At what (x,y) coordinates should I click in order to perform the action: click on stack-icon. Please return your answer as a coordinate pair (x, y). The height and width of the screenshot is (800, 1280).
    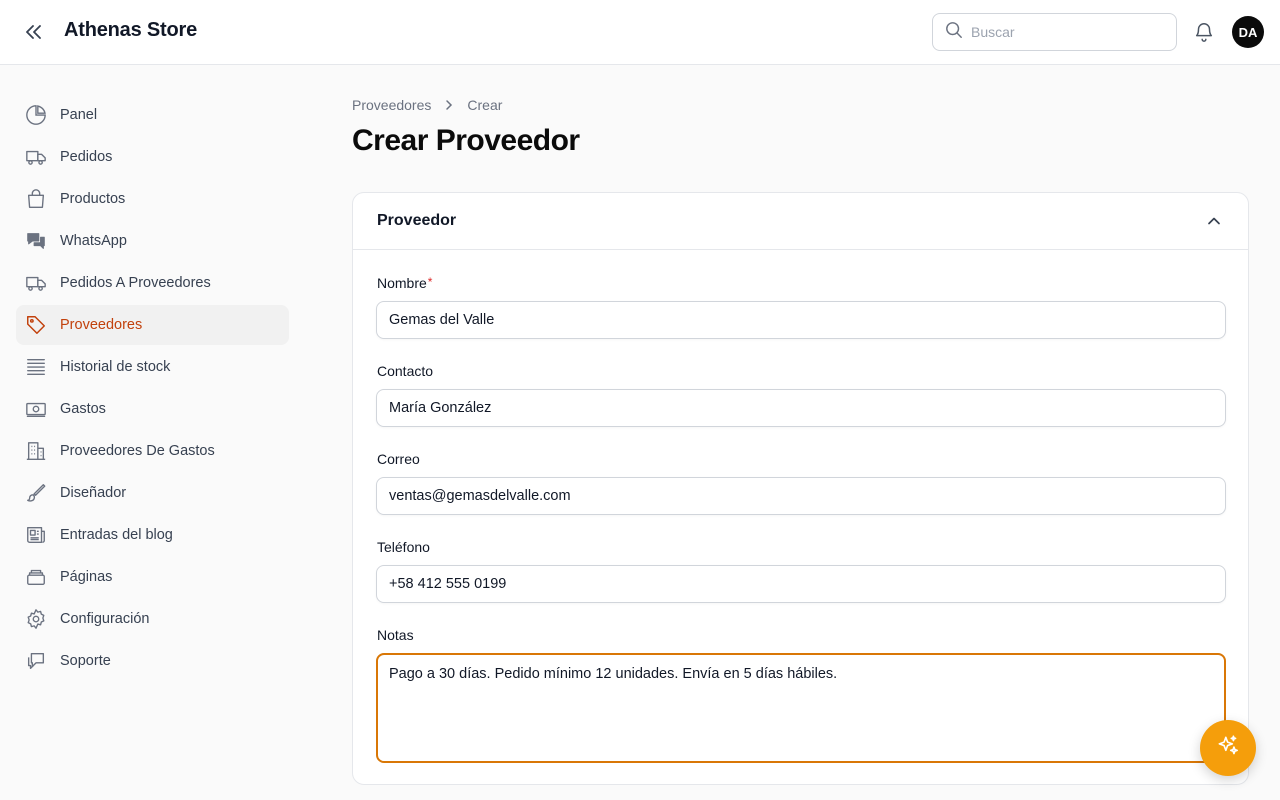
    Looking at the image, I should click on (36, 577).